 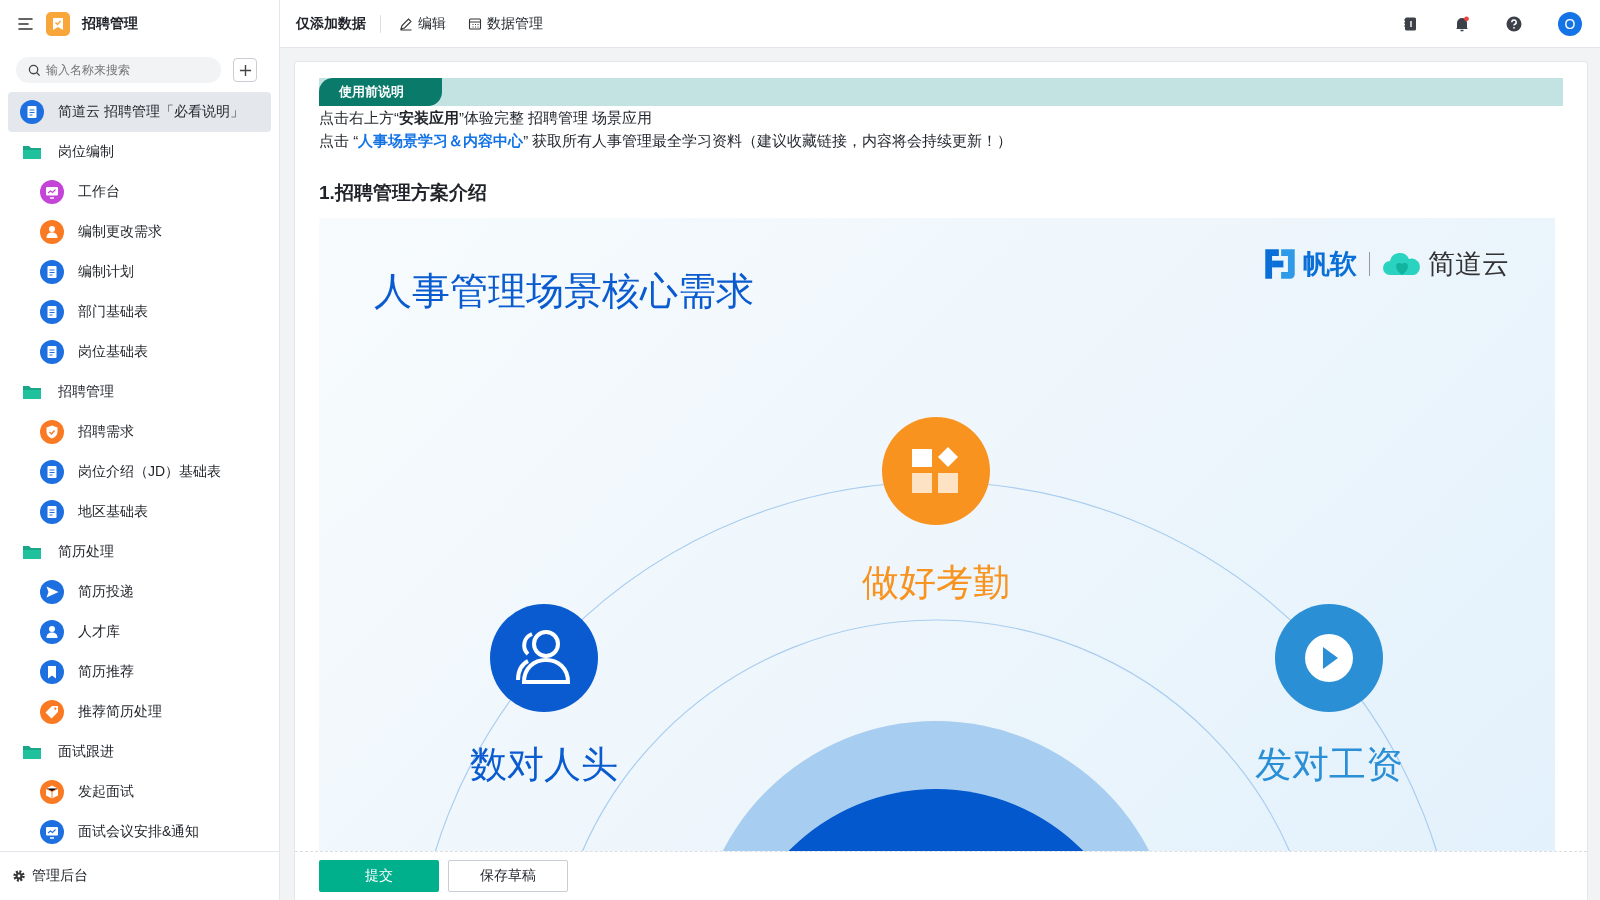 What do you see at coordinates (666, 141) in the screenshot?
I see `learning-hint: 点击 “人事场景学习＆内容中心” 获取所有人事管理最全学习资料（建议收藏链接，内容将会持续更新！）` at bounding box center [666, 141].